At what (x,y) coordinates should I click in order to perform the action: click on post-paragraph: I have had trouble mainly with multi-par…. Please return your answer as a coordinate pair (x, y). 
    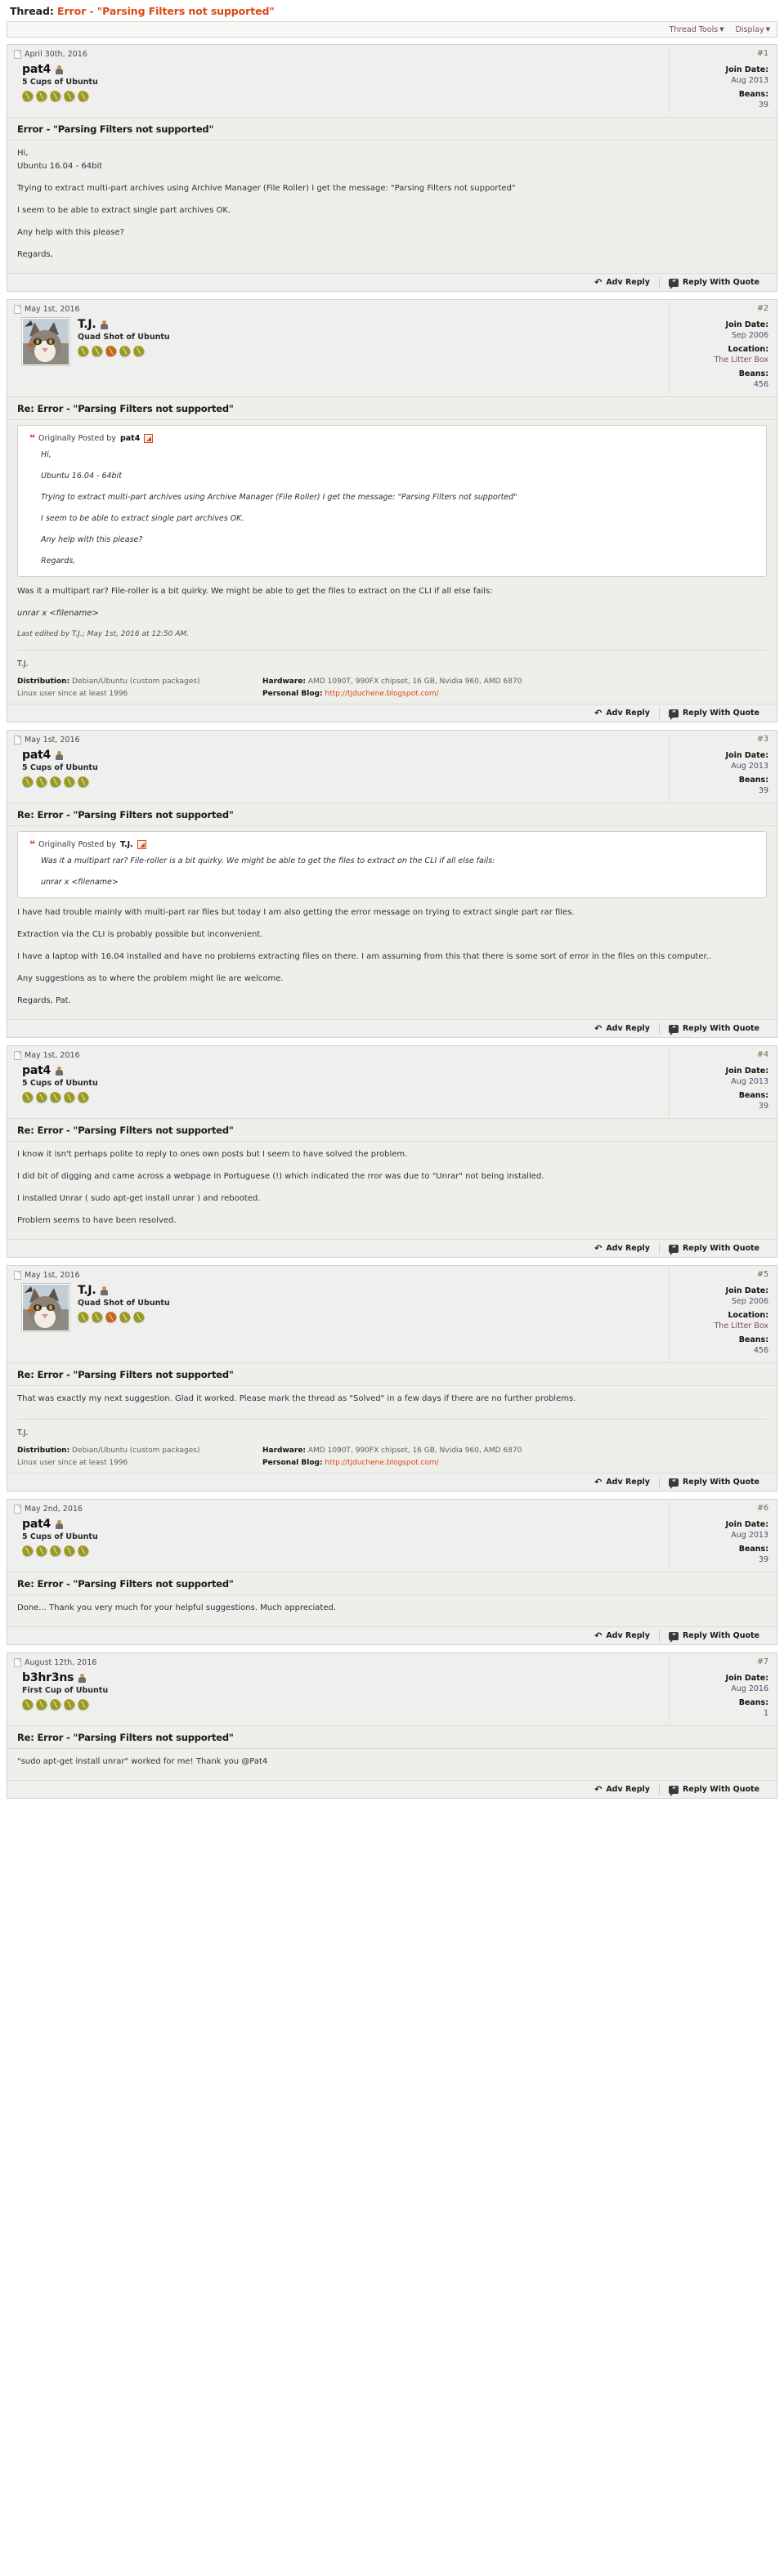
    Looking at the image, I should click on (296, 912).